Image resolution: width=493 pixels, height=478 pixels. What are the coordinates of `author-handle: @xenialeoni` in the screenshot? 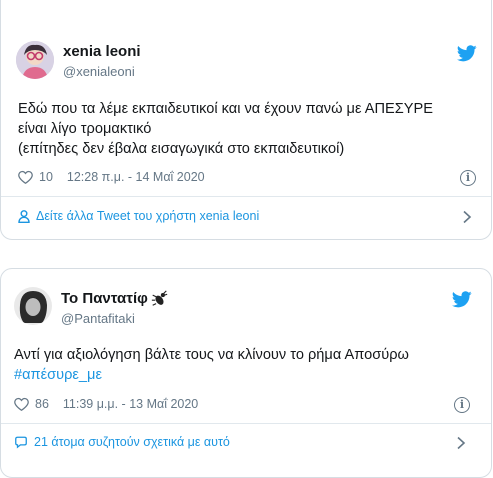 It's located at (99, 71).